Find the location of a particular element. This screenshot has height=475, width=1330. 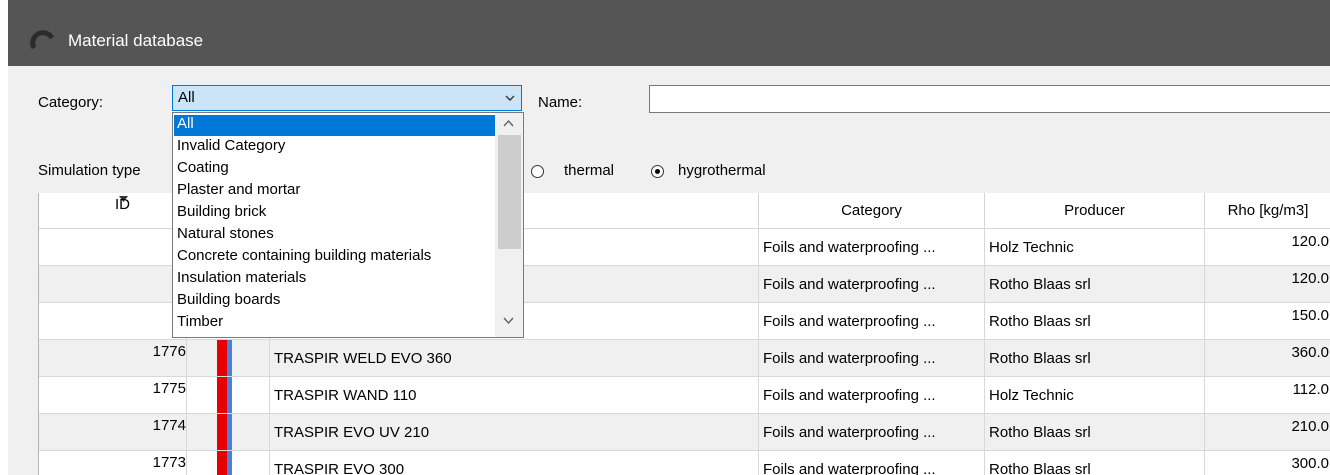

simulation-type-label: Simulation type is located at coordinates (89, 170).